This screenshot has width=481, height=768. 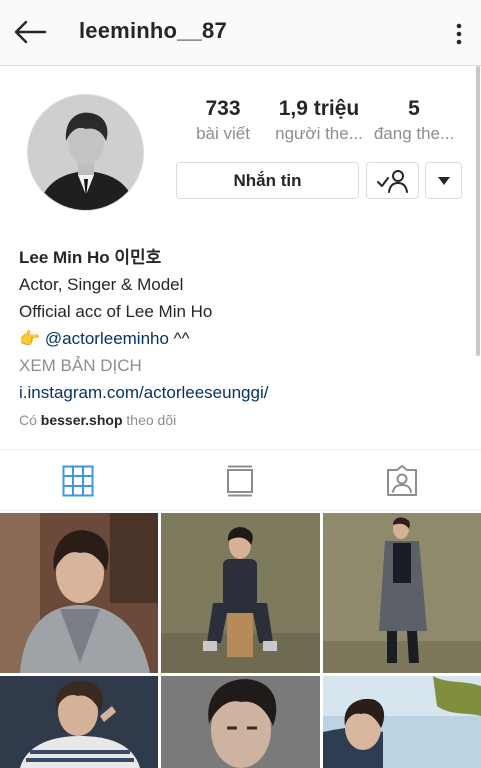 I want to click on profile-tabs, so click(x=240, y=480).